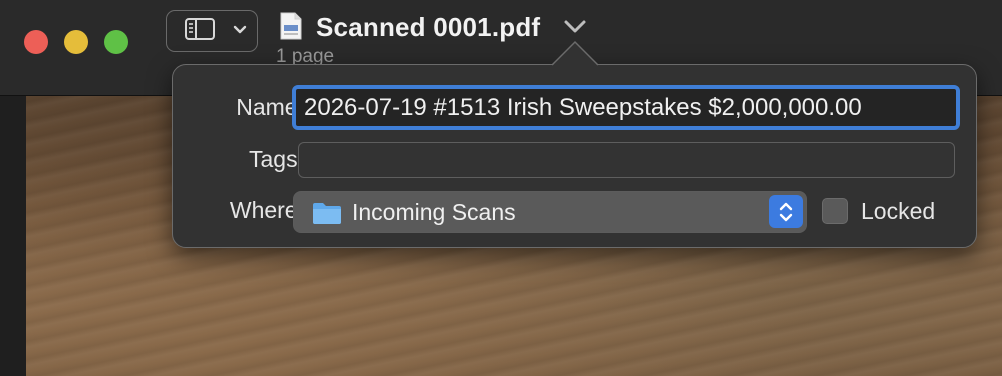 This screenshot has width=1002, height=376. What do you see at coordinates (36, 42) in the screenshot?
I see `close-button` at bounding box center [36, 42].